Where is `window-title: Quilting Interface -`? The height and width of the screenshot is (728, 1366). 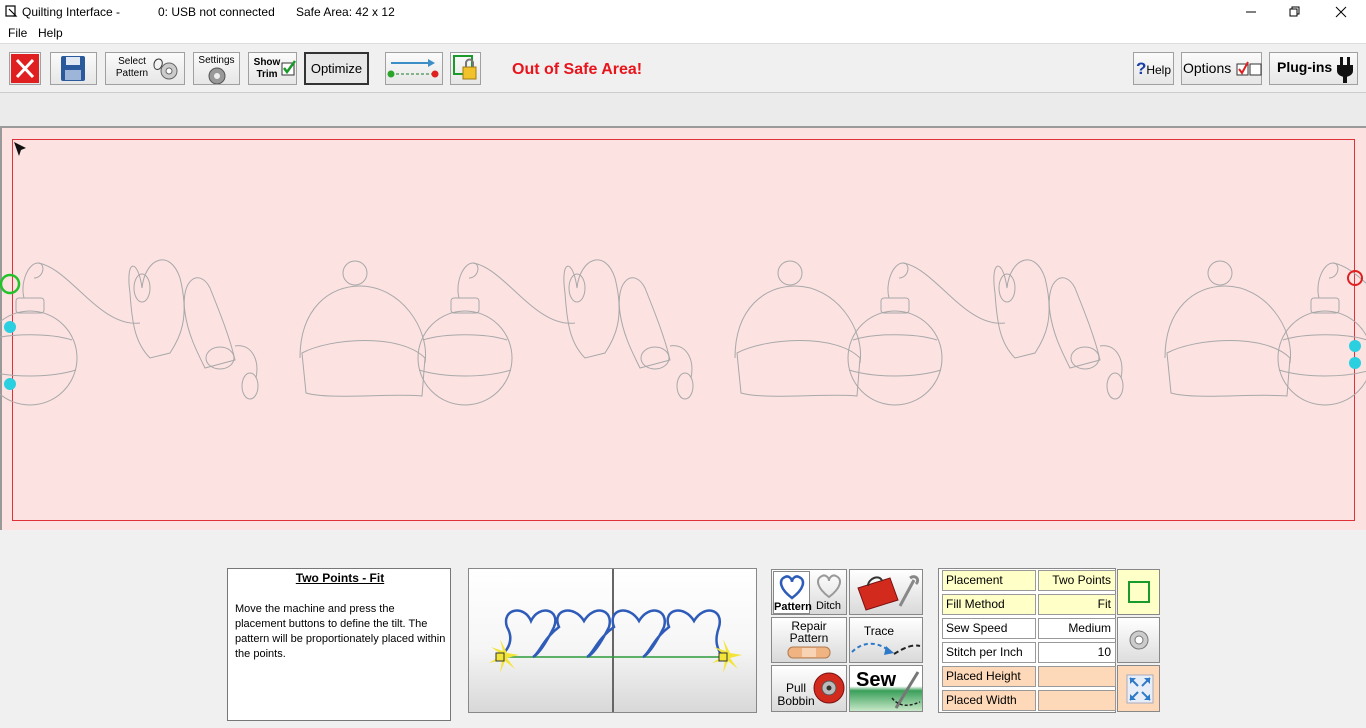
window-title: Quilting Interface - is located at coordinates (71, 12).